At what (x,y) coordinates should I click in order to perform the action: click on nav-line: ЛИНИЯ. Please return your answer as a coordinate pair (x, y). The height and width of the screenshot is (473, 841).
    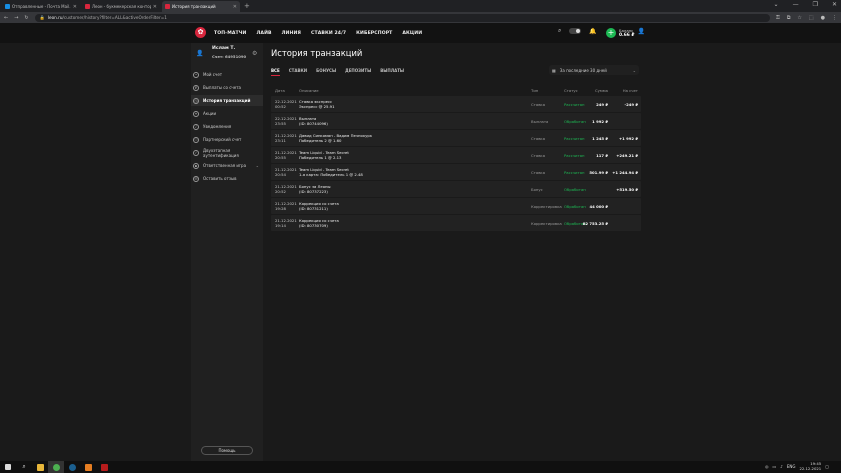
    Looking at the image, I should click on (291, 33).